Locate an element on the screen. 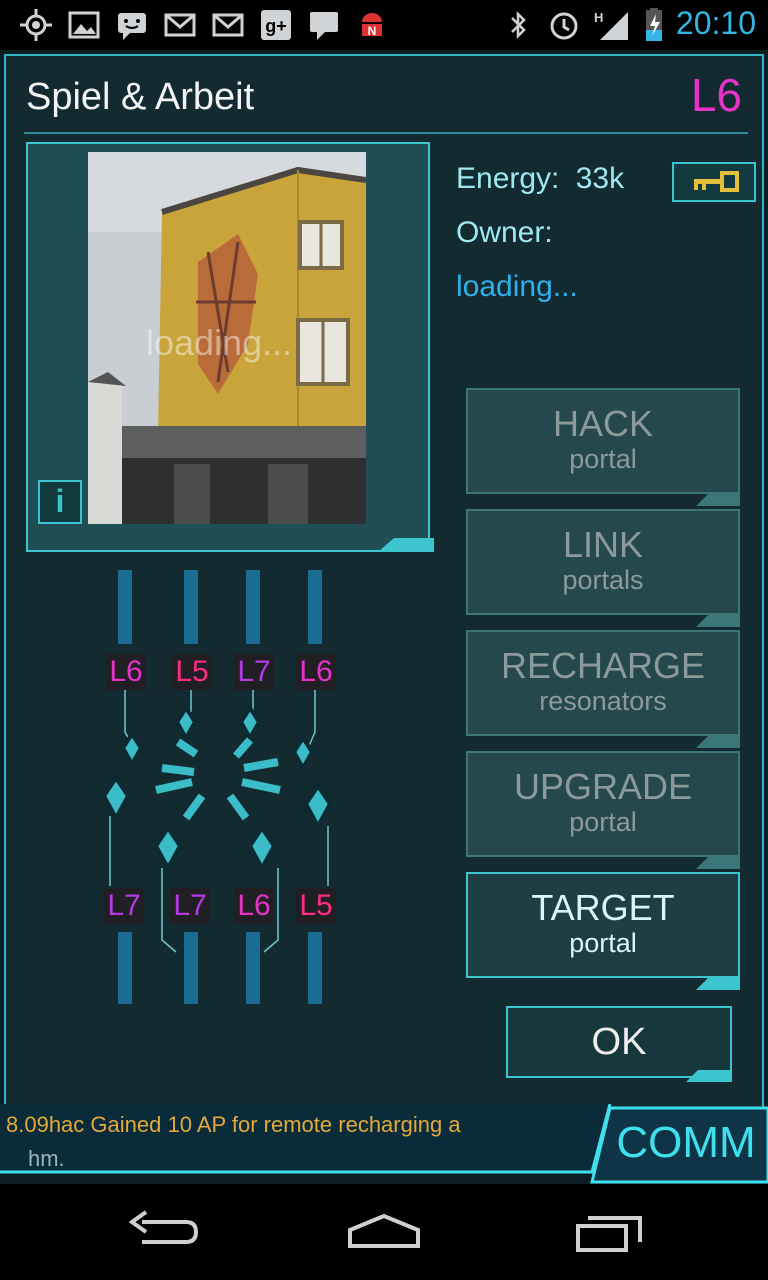  energy-value: 33k is located at coordinates (600, 178).